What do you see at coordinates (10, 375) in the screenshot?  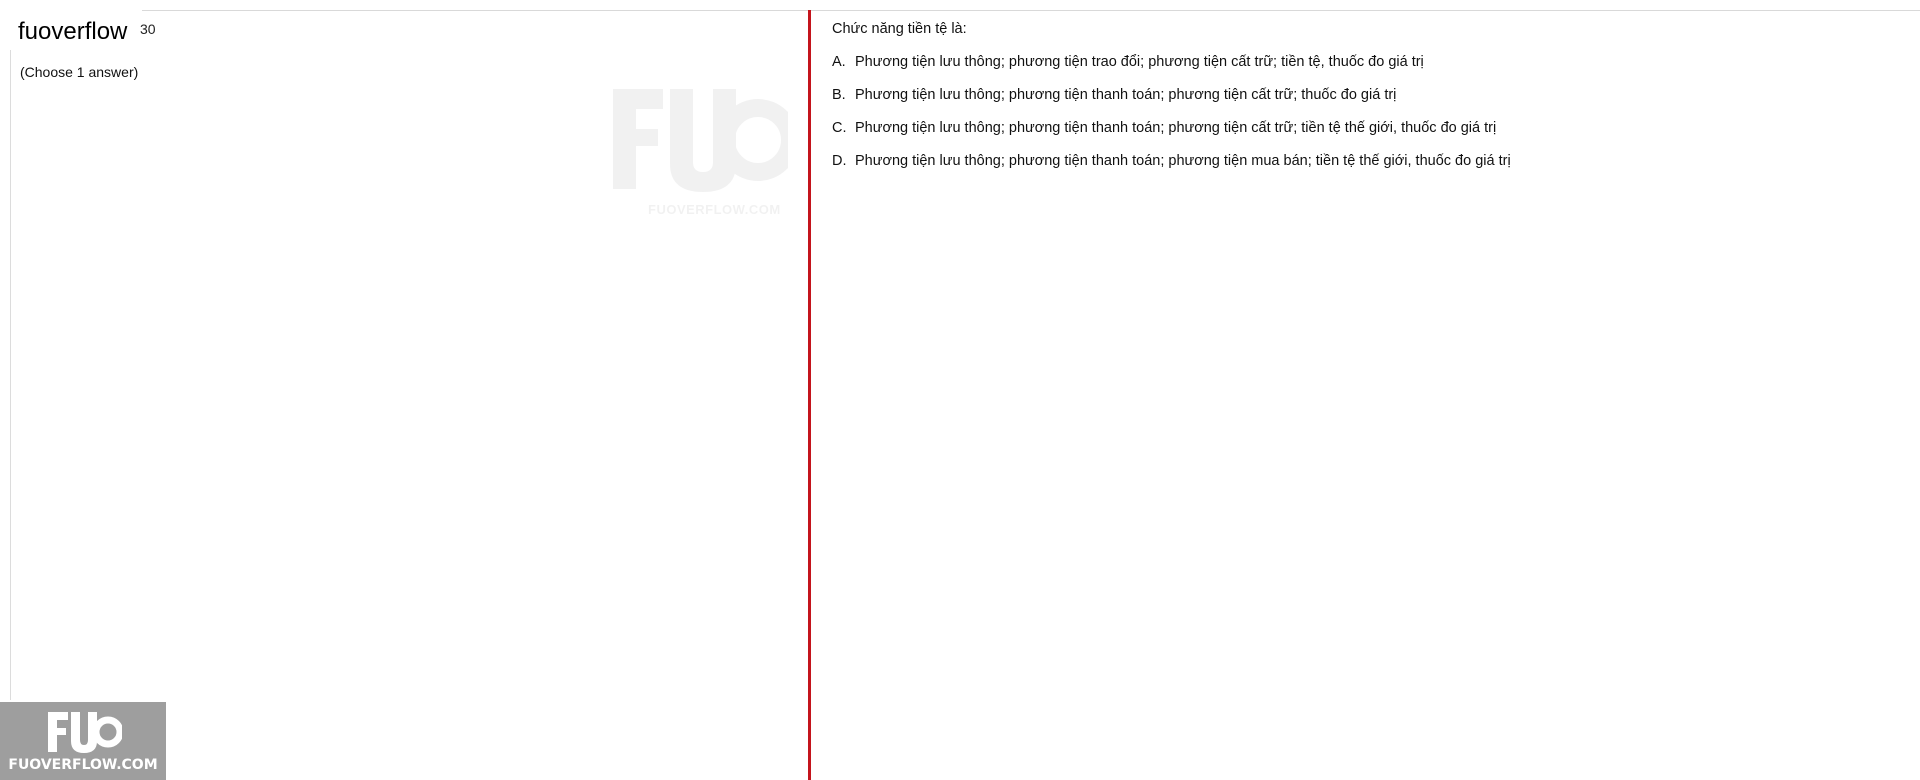 I see `left-border` at bounding box center [10, 375].